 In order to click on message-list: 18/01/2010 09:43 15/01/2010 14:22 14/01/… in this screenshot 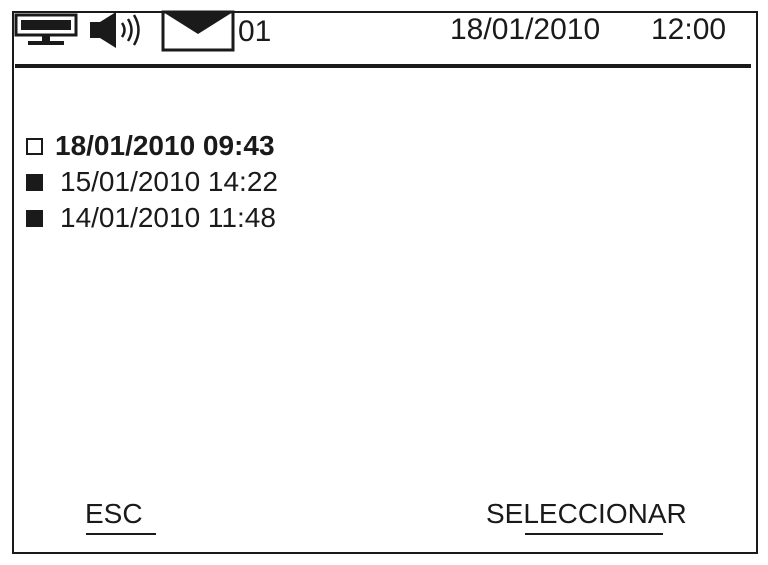, I will do `click(152, 182)`.